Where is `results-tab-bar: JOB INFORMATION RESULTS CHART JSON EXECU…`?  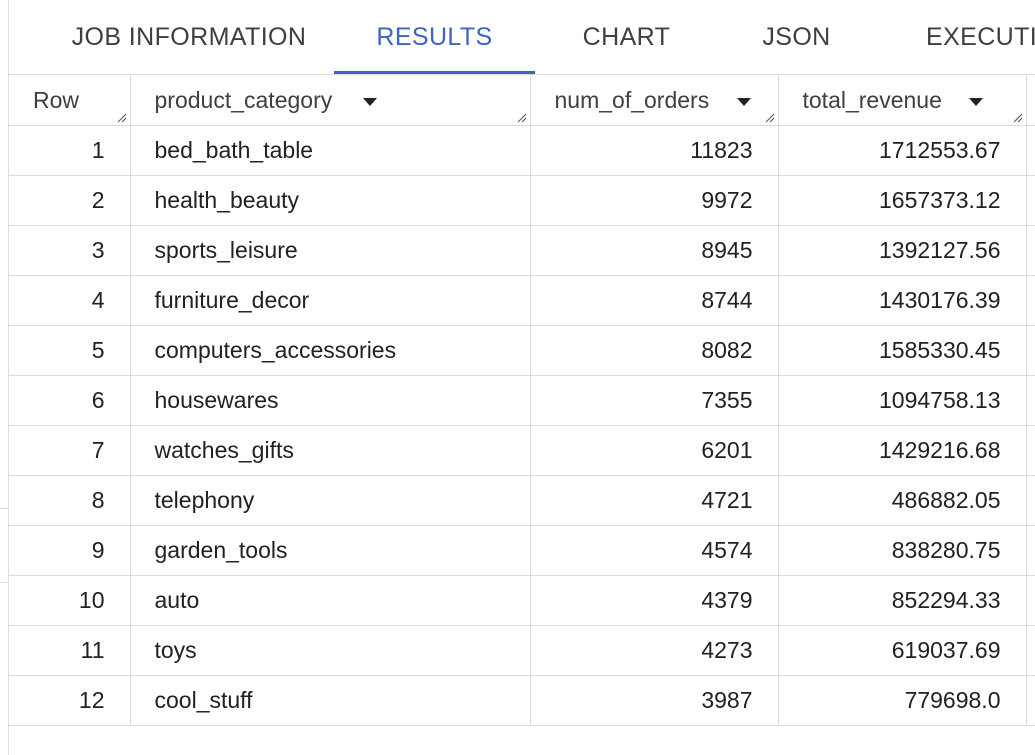
results-tab-bar: JOB INFORMATION RESULTS CHART JSON EXECU… is located at coordinates (522, 37).